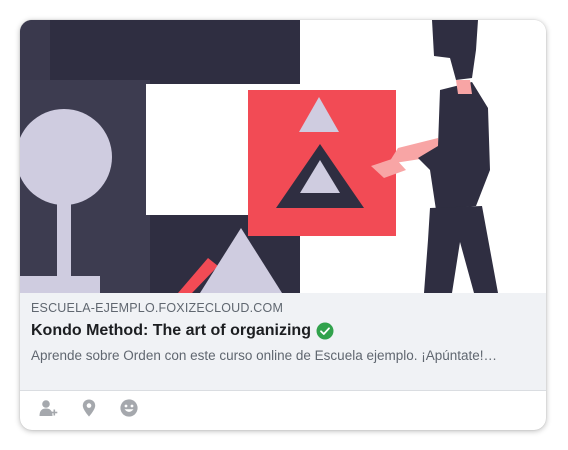 The image size is (568, 450). I want to click on tag-person-button, so click(48, 408).